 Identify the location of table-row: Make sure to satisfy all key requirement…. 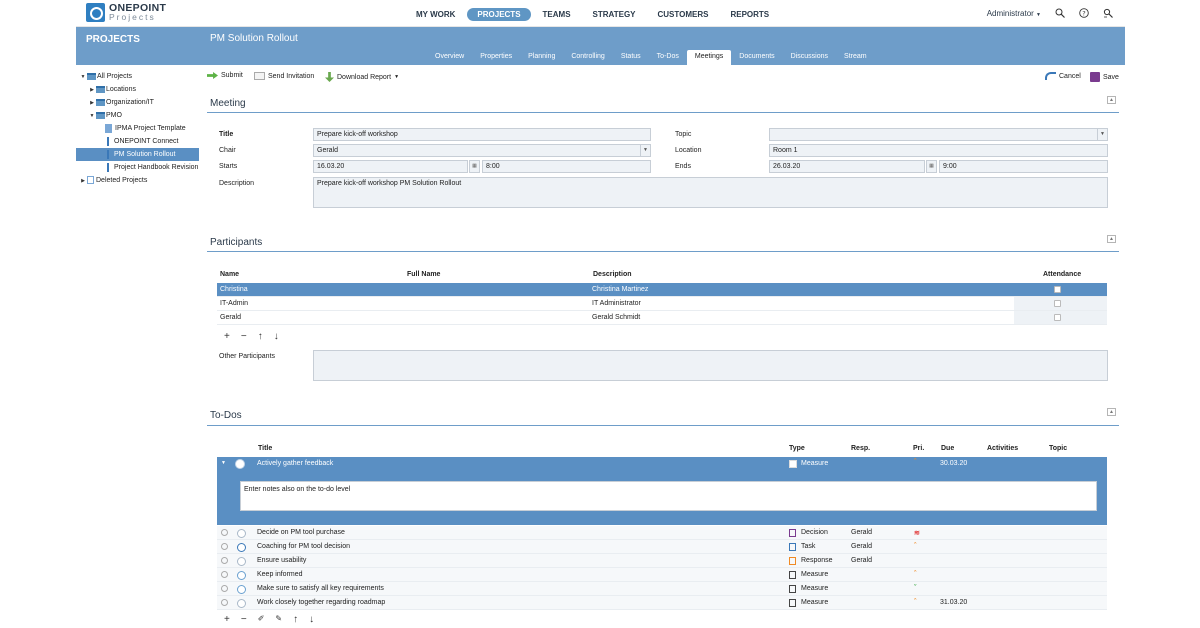
(662, 589).